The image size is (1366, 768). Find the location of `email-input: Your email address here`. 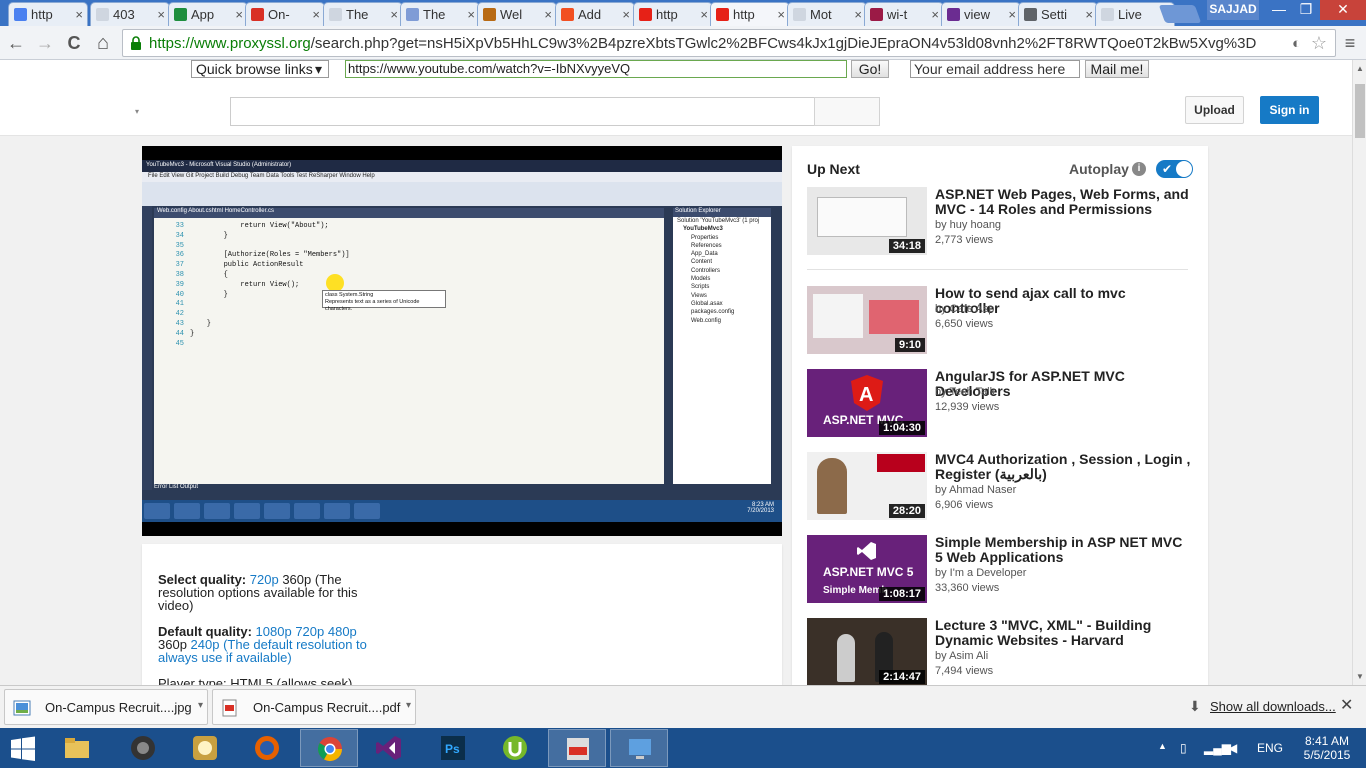

email-input: Your email address here is located at coordinates (995, 69).